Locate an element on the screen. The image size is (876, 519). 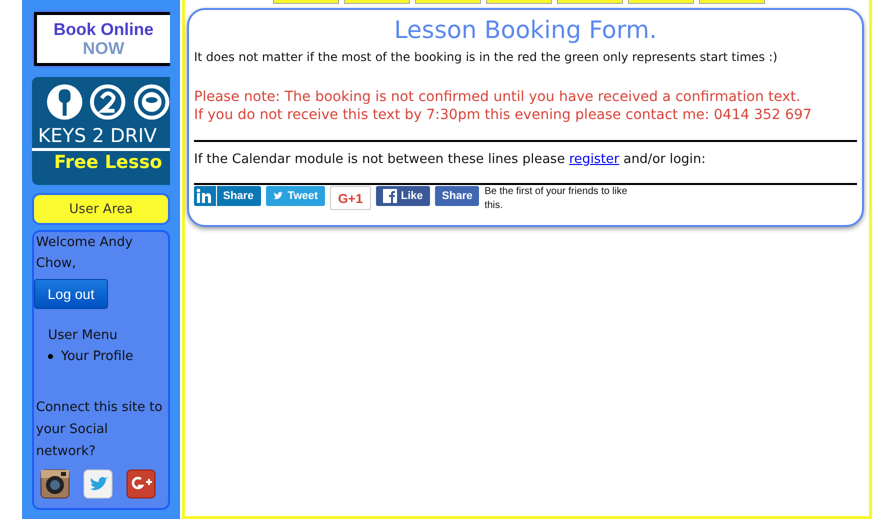
calendar-note: If the Calendar module is not between these lines please register and/or login: is located at coordinates (450, 159).